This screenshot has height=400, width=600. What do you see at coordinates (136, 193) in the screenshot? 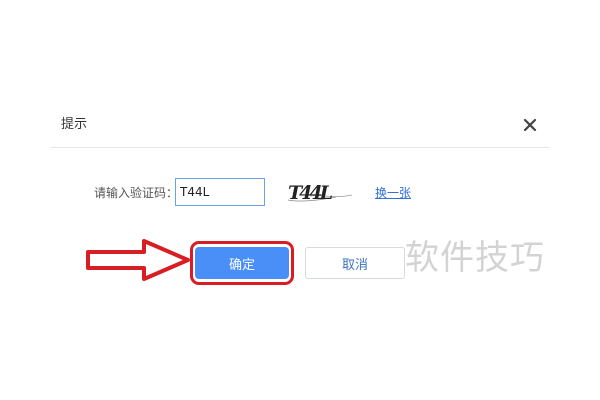
I see `captcha-label: 请输入验证码：` at bounding box center [136, 193].